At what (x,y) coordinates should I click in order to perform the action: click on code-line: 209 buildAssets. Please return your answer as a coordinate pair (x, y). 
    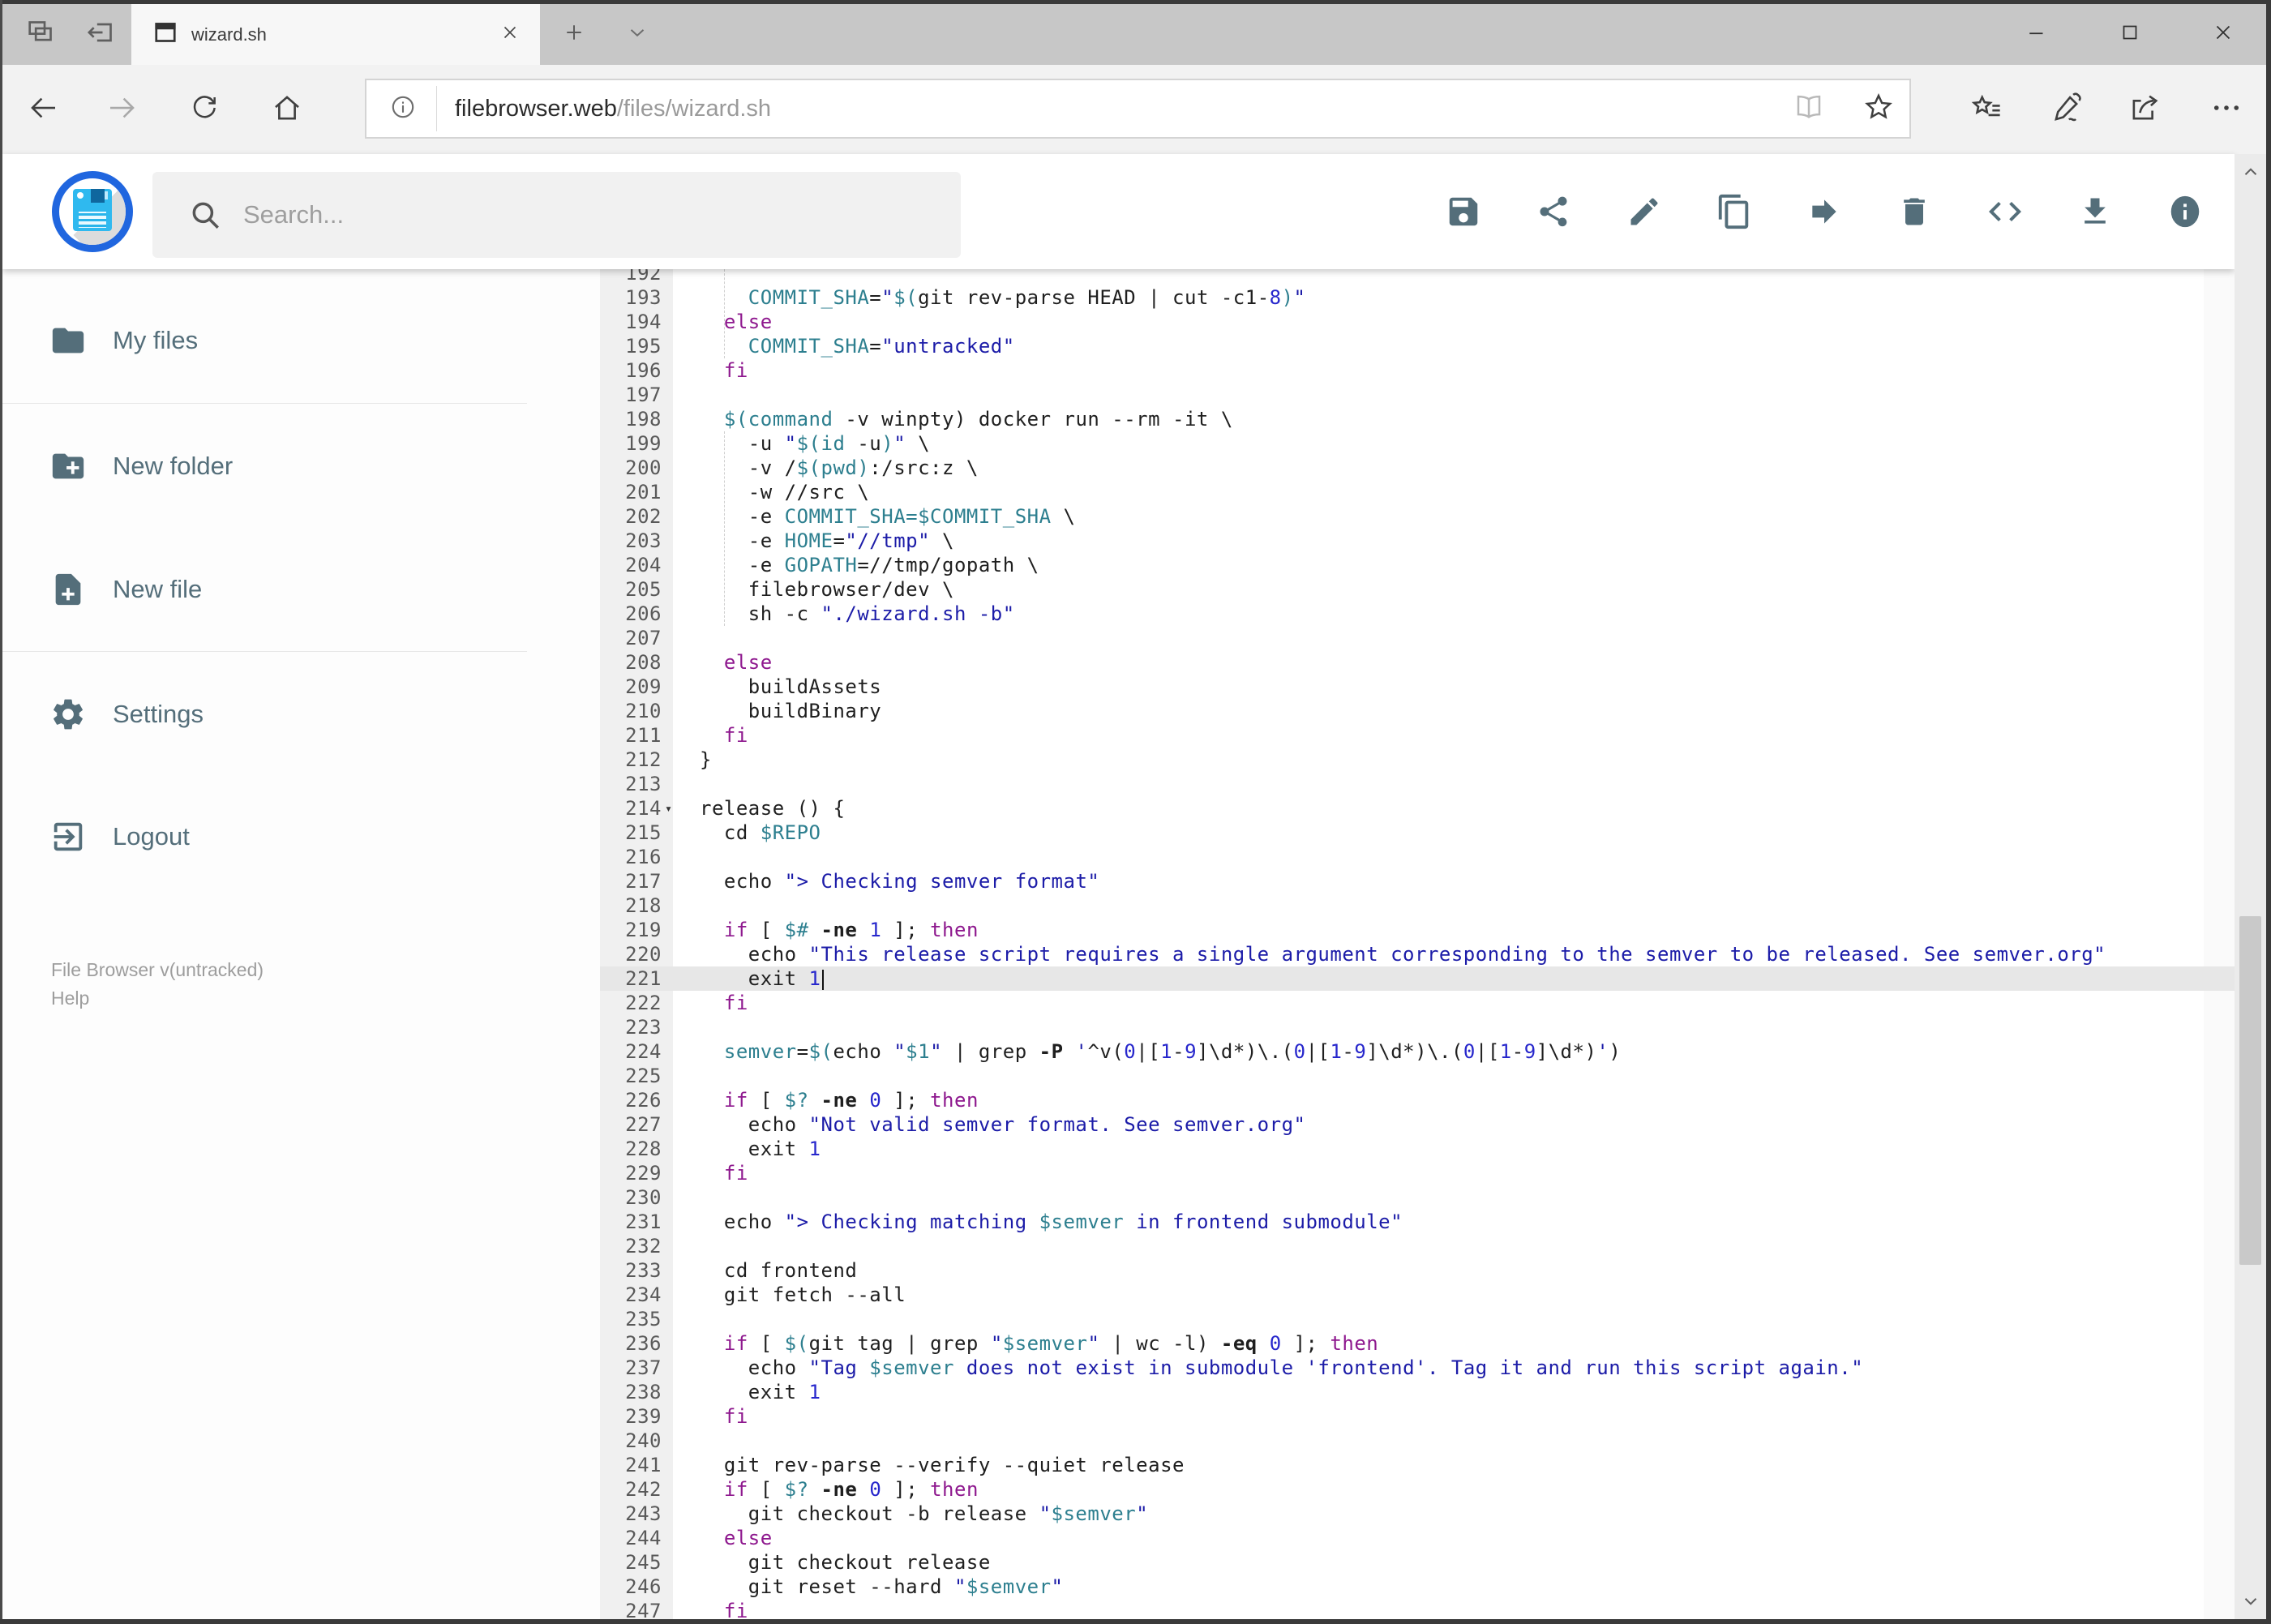
    Looking at the image, I should click on (1418, 687).